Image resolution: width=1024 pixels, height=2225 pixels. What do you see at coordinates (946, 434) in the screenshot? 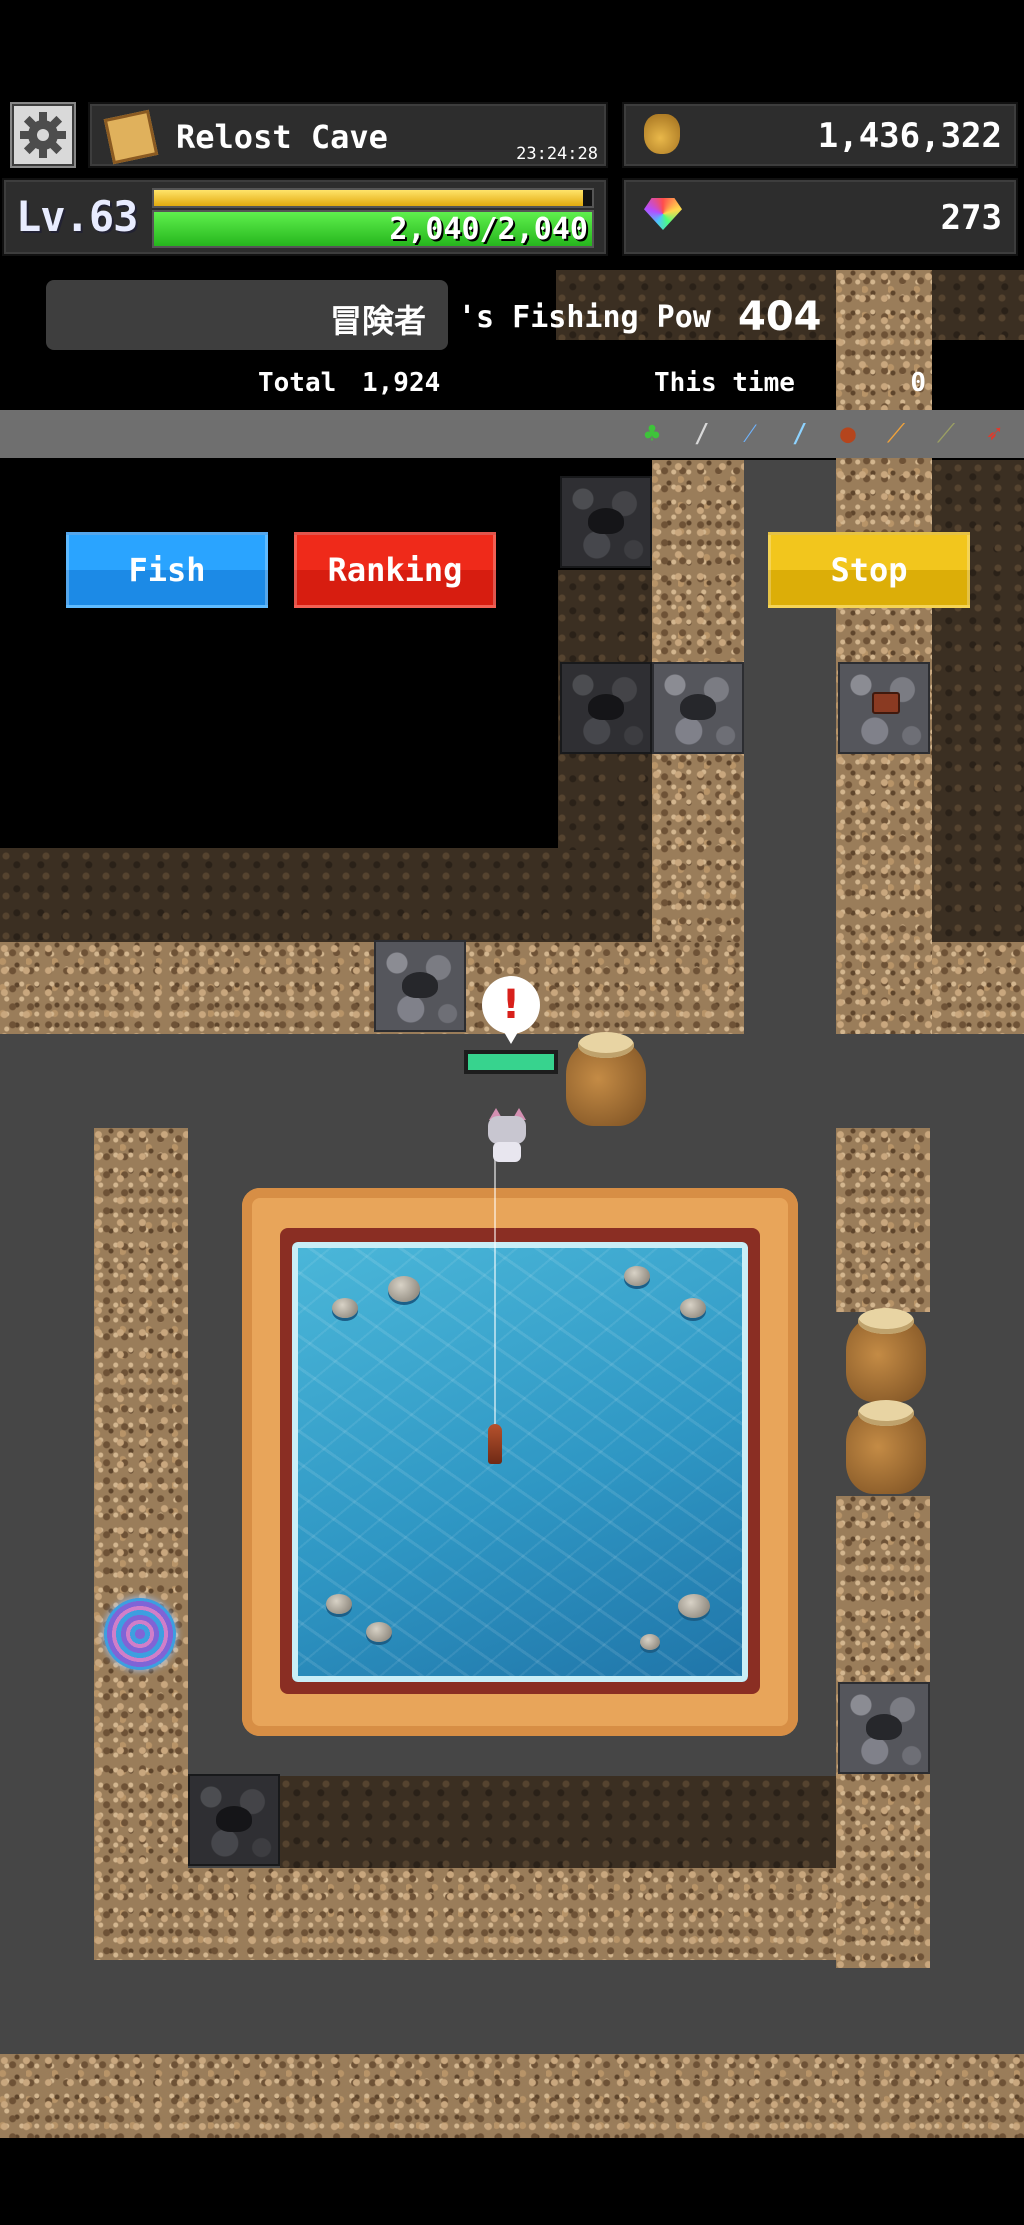
I see `bone-fish-icon: ⟋` at bounding box center [946, 434].